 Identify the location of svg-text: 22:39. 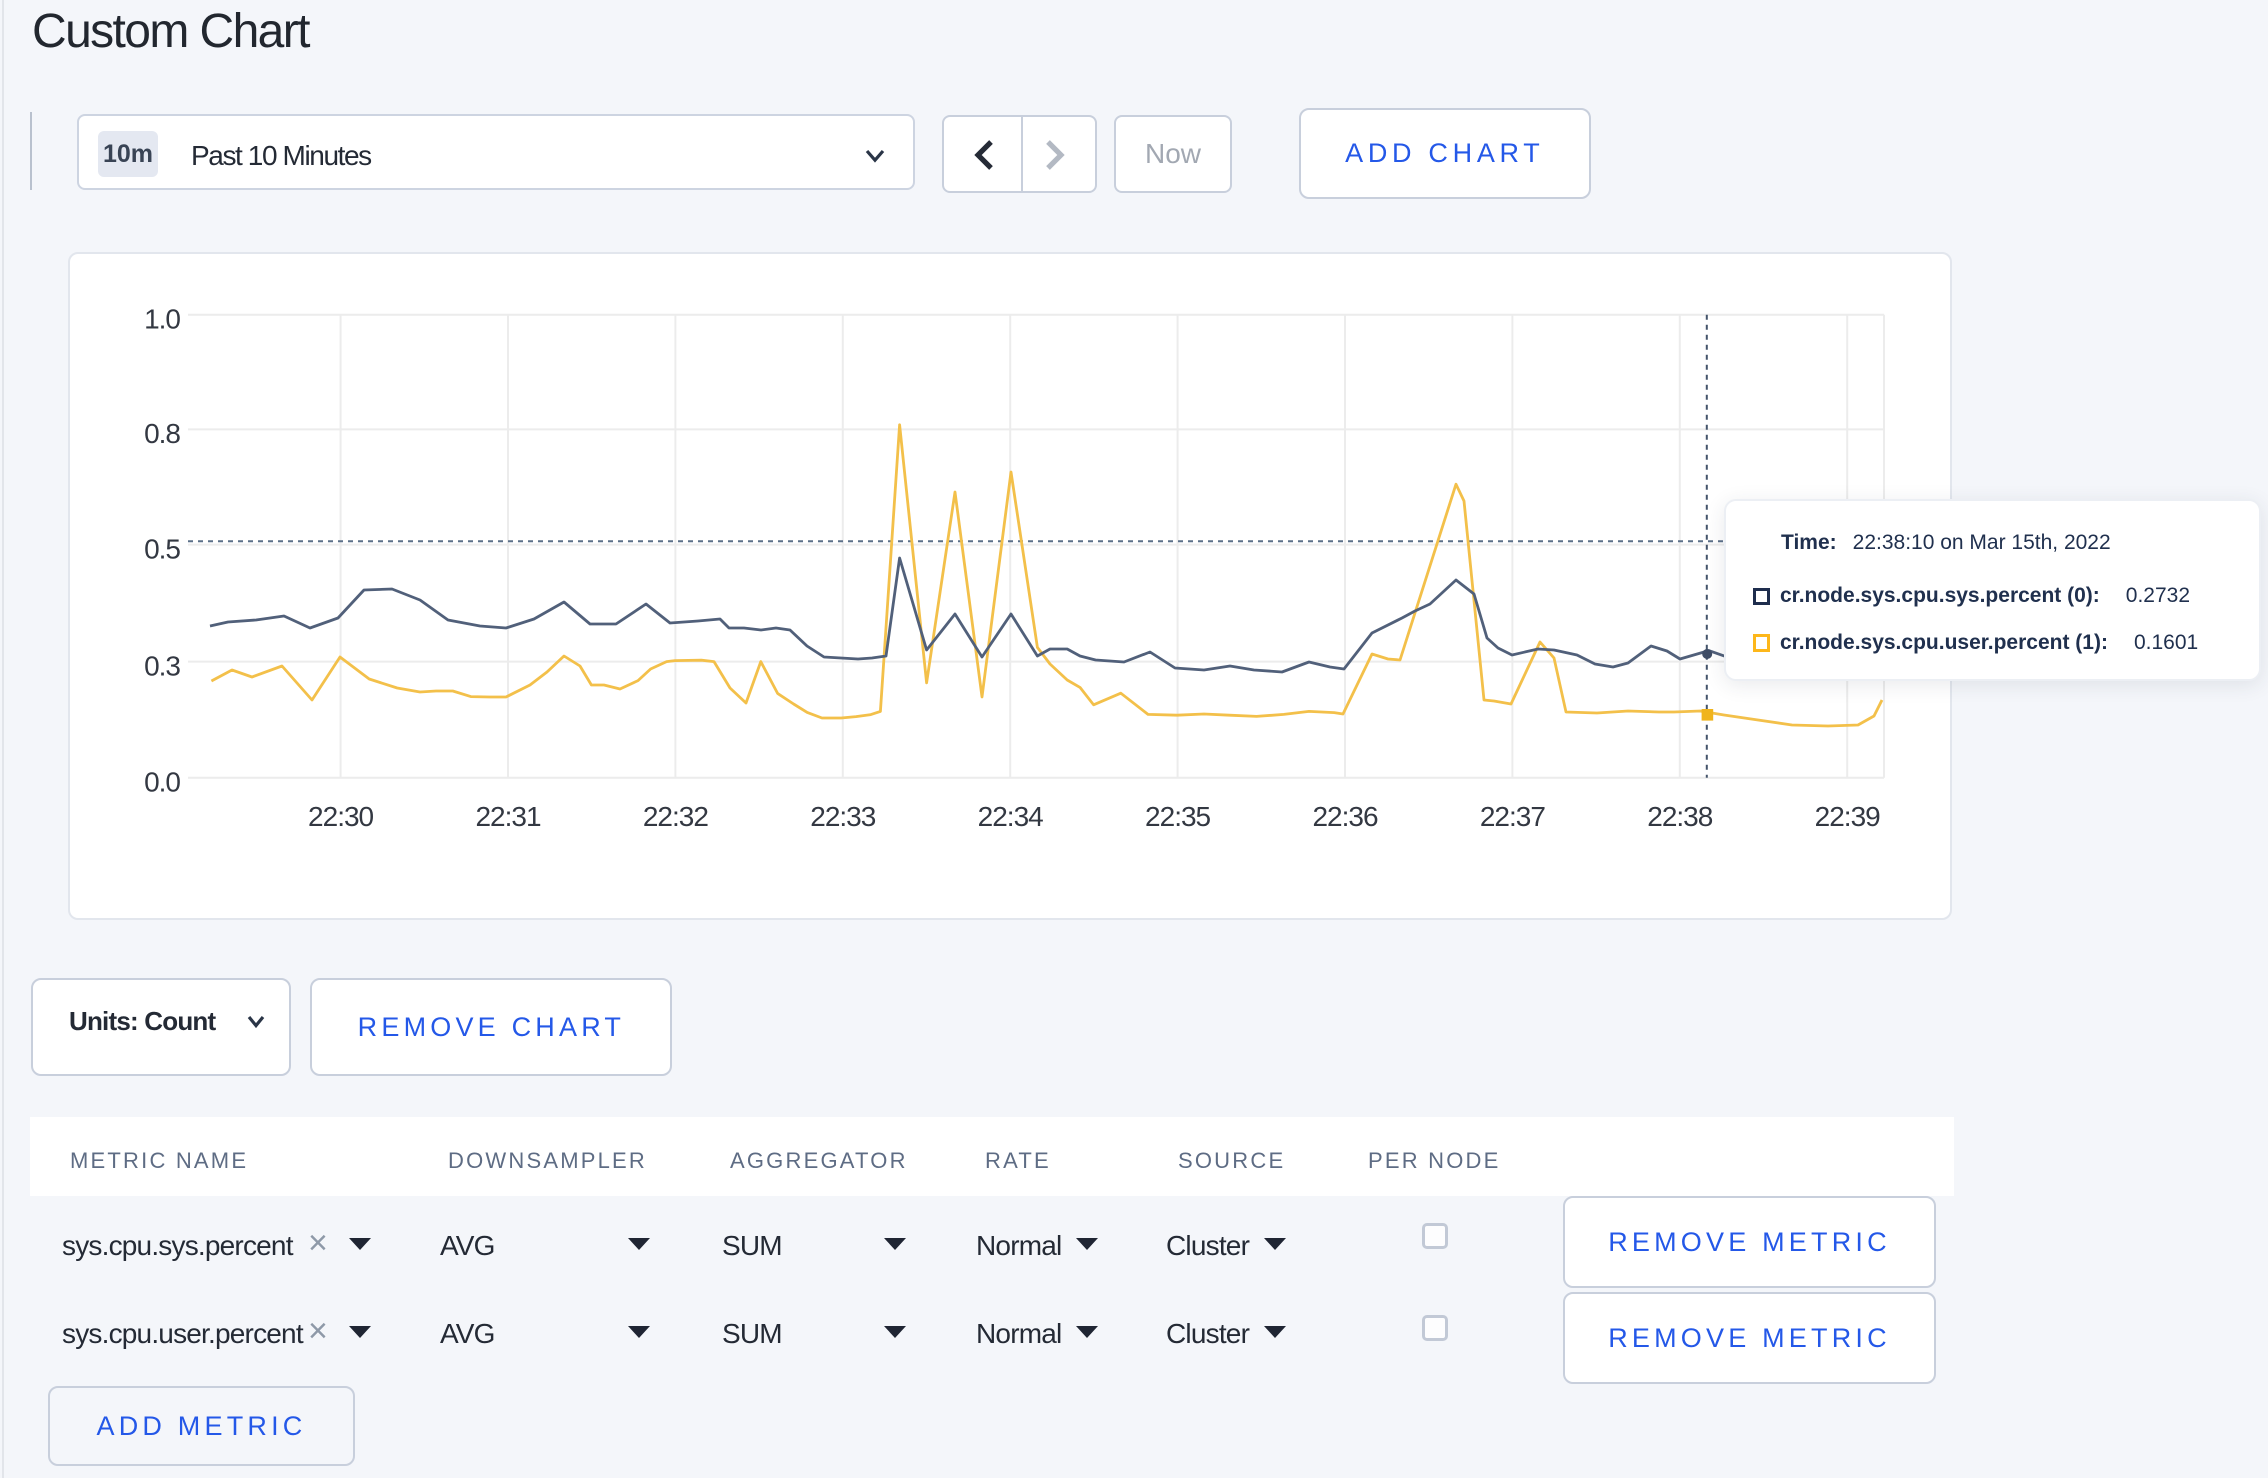
(1847, 816).